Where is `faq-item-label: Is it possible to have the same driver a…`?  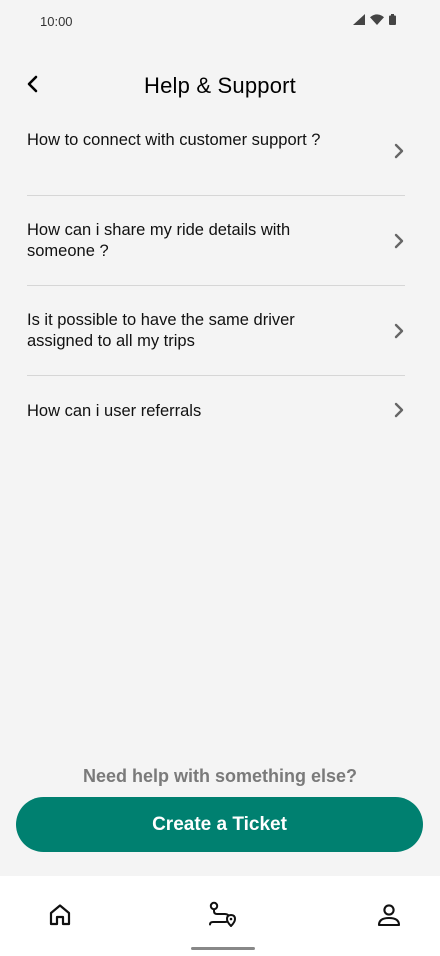 faq-item-label: Is it possible to have the same driver a… is located at coordinates (161, 330).